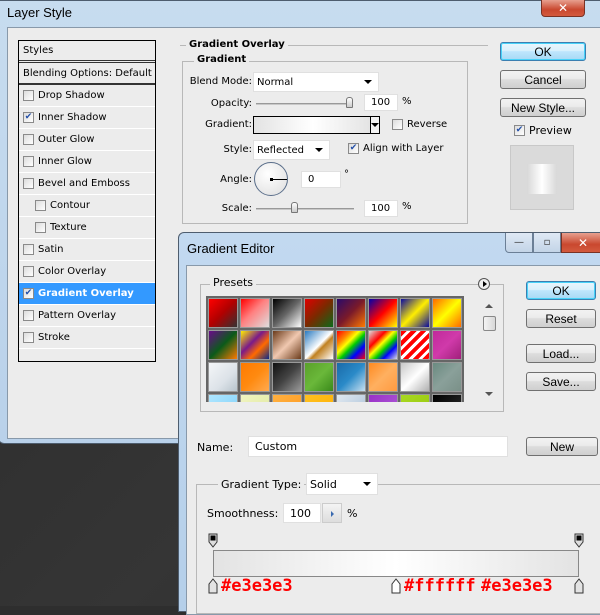 This screenshot has height=615, width=600. I want to click on blending-options-item: Blending Options: Default, so click(87, 74).